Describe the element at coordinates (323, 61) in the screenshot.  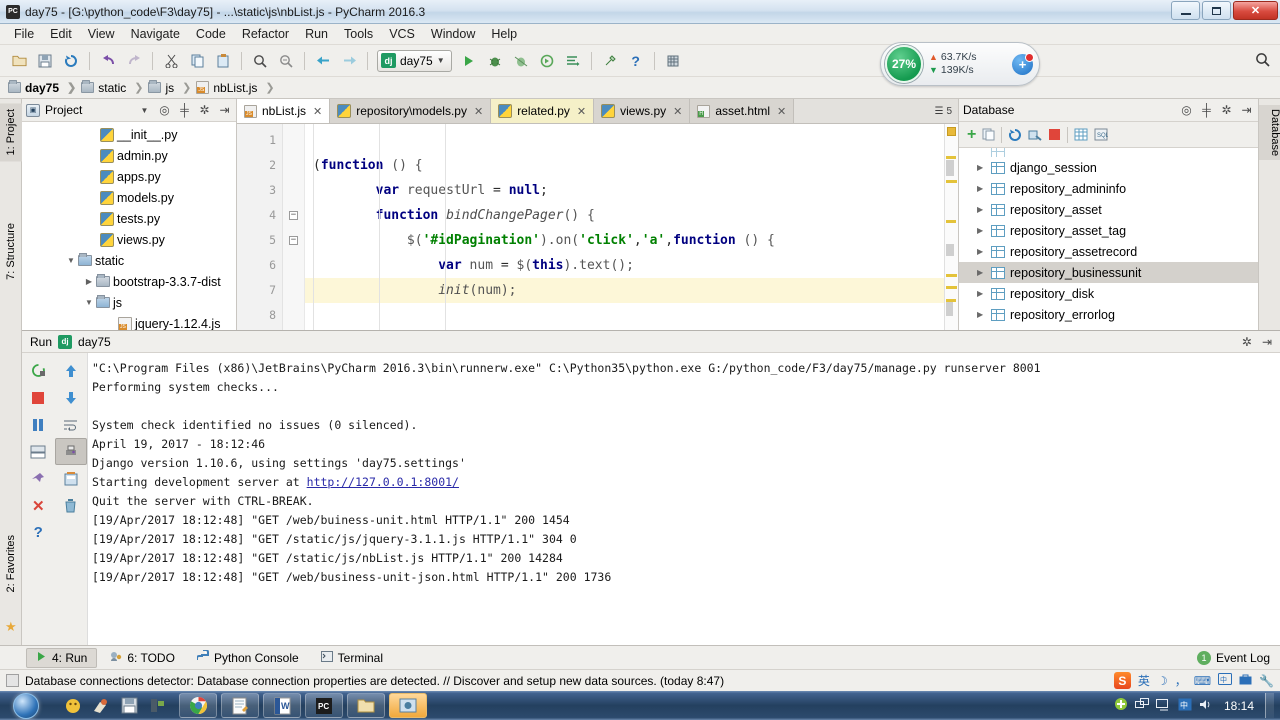
I see `back-icon` at that location.